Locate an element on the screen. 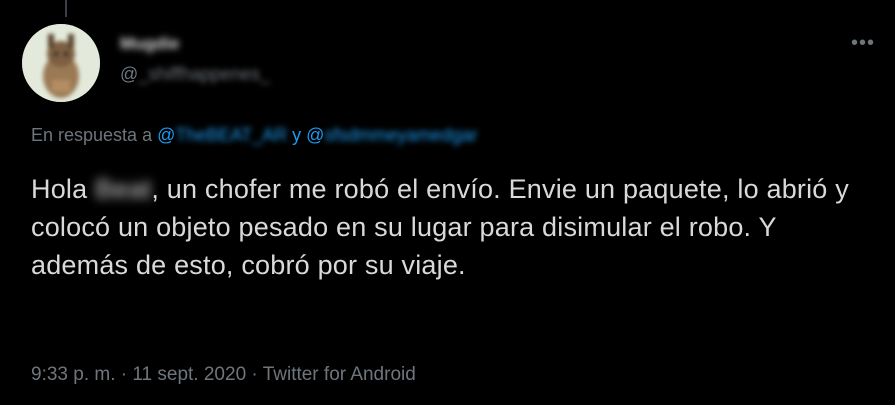  avatar-image is located at coordinates (61, 63).